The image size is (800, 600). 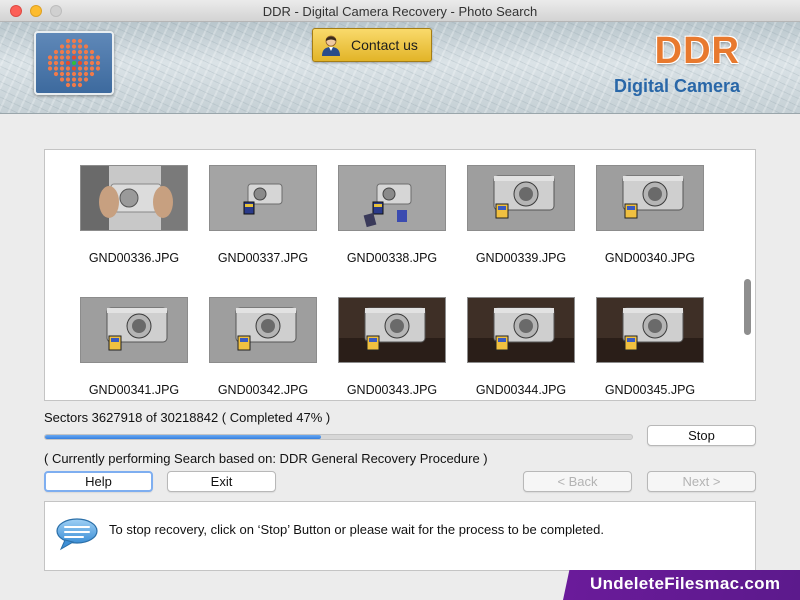 What do you see at coordinates (221, 481) in the screenshot?
I see `exit-button: Exit` at bounding box center [221, 481].